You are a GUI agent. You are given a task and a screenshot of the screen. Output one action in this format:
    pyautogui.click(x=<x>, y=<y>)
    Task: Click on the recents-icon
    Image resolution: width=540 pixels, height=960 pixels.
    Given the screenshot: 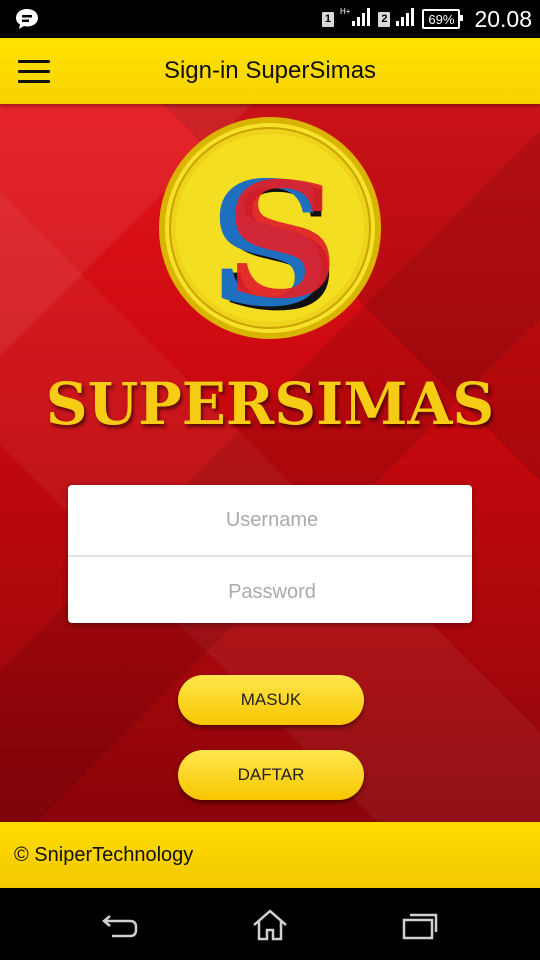 What is the action you would take?
    pyautogui.click(x=420, y=925)
    